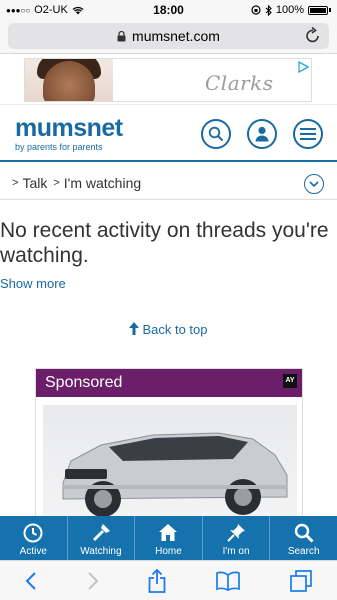  Describe the element at coordinates (101, 551) in the screenshot. I see `tab-watching-label: Watching` at that location.